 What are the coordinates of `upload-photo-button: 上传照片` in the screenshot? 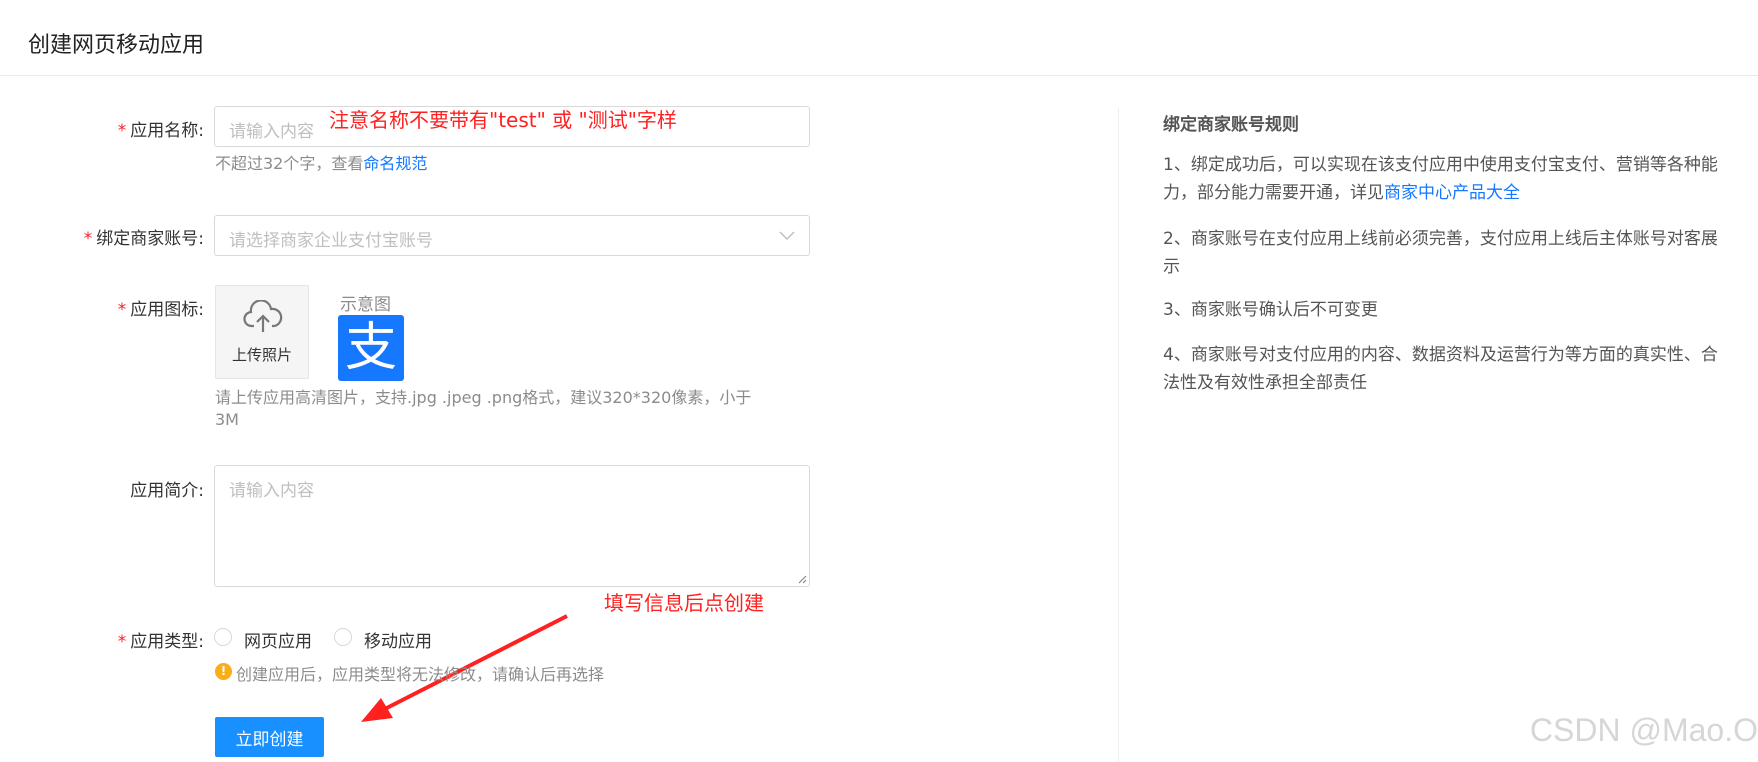 It's located at (262, 332).